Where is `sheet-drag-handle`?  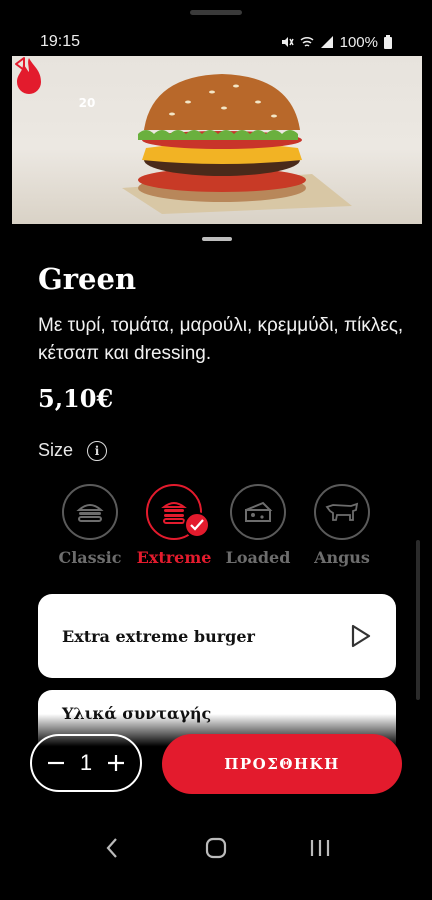 sheet-drag-handle is located at coordinates (217, 239).